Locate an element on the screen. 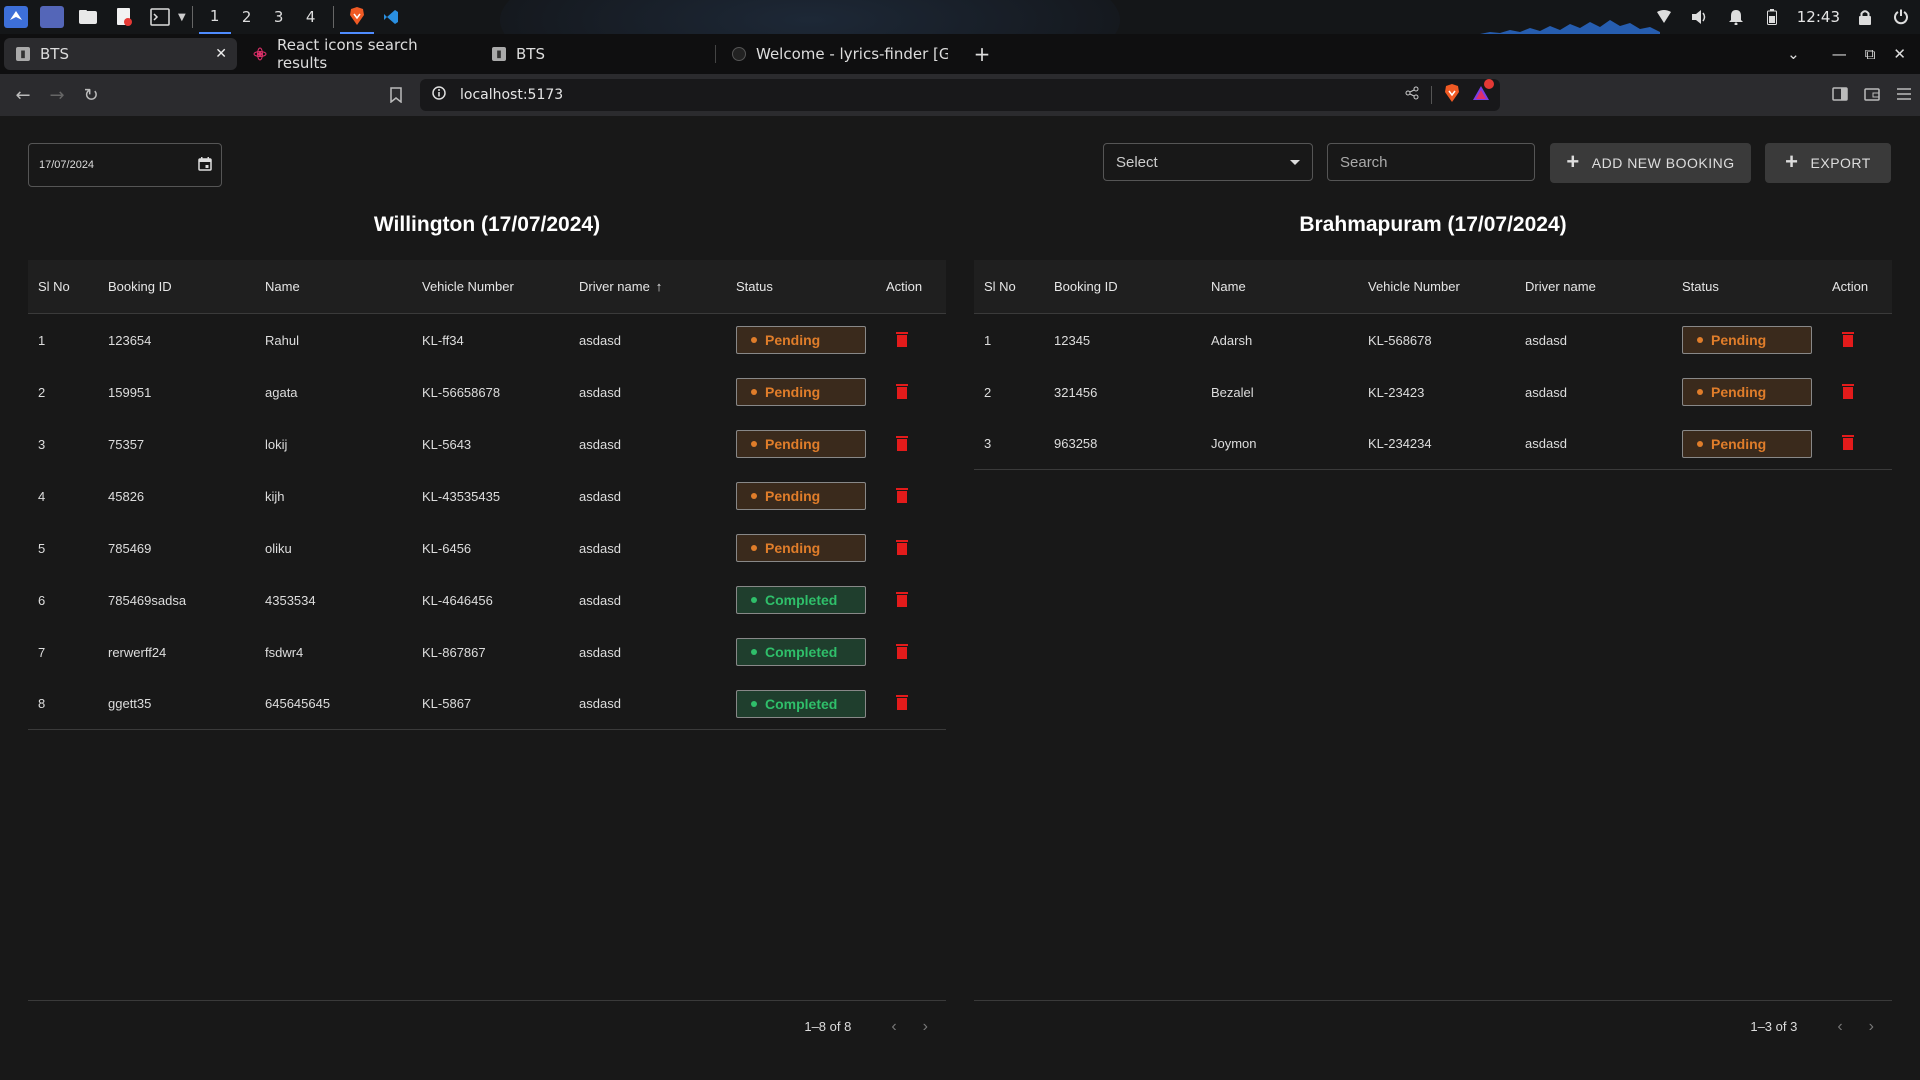 The width and height of the screenshot is (1920, 1080). workspace-1: 1 is located at coordinates (214, 17).